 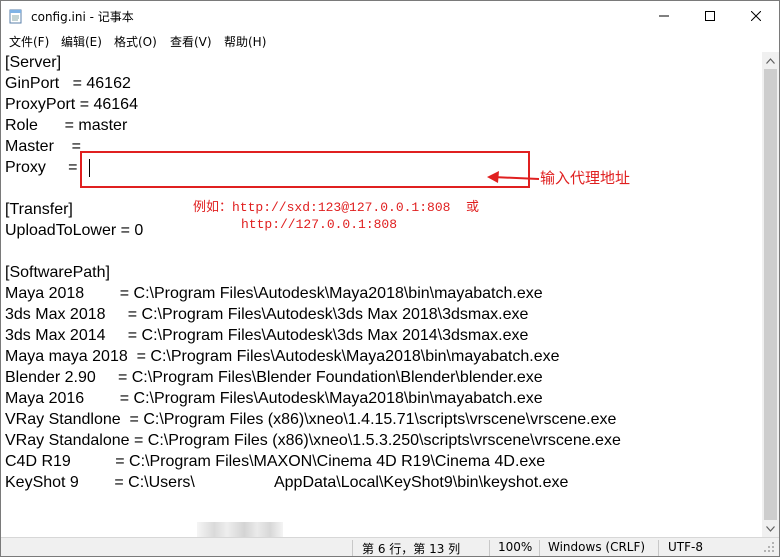 I want to click on proxy-highlight-box, so click(x=305, y=169).